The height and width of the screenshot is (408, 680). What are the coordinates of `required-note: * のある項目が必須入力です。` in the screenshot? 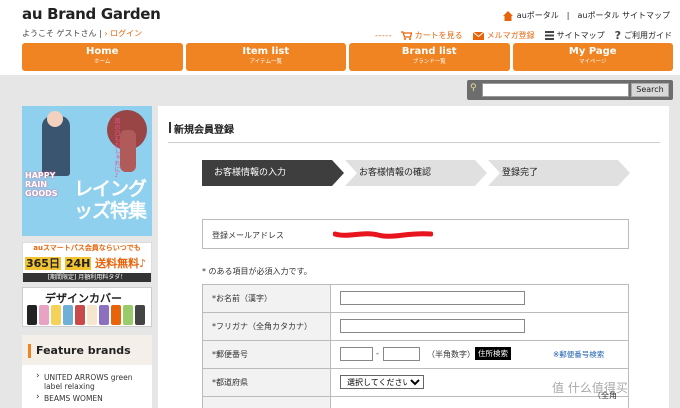 It's located at (257, 271).